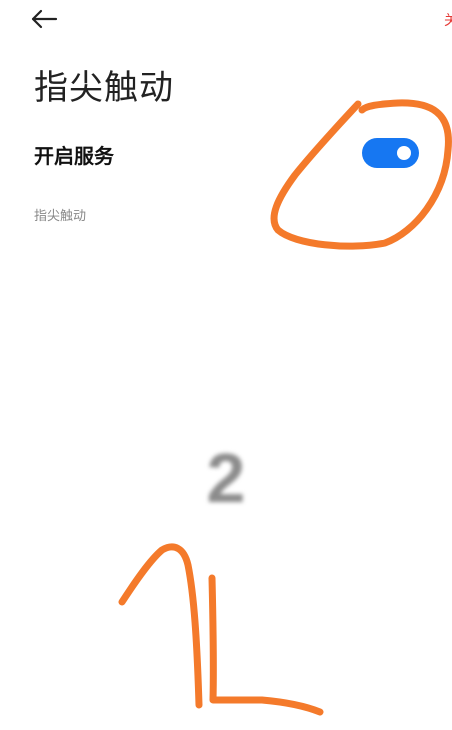 The width and height of the screenshot is (452, 730). What do you see at coordinates (266, 645) in the screenshot?
I see `annotation-stroke-right` at bounding box center [266, 645].